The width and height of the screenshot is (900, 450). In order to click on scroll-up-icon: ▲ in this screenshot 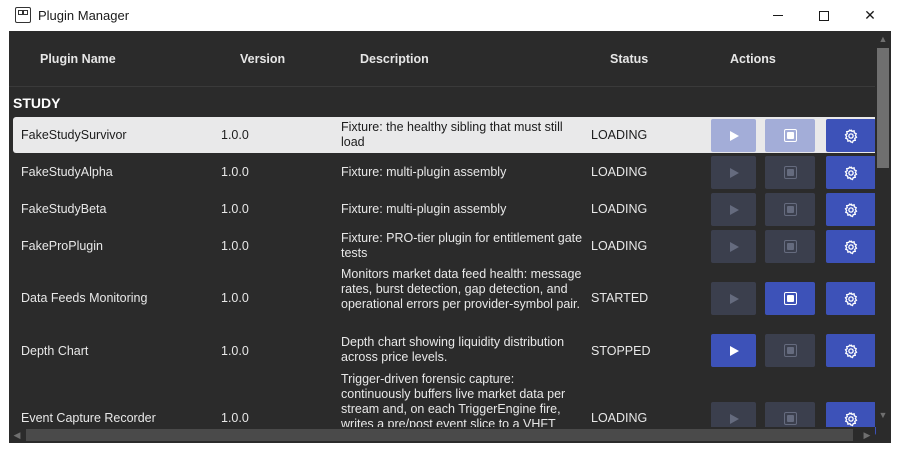, I will do `click(883, 39)`.